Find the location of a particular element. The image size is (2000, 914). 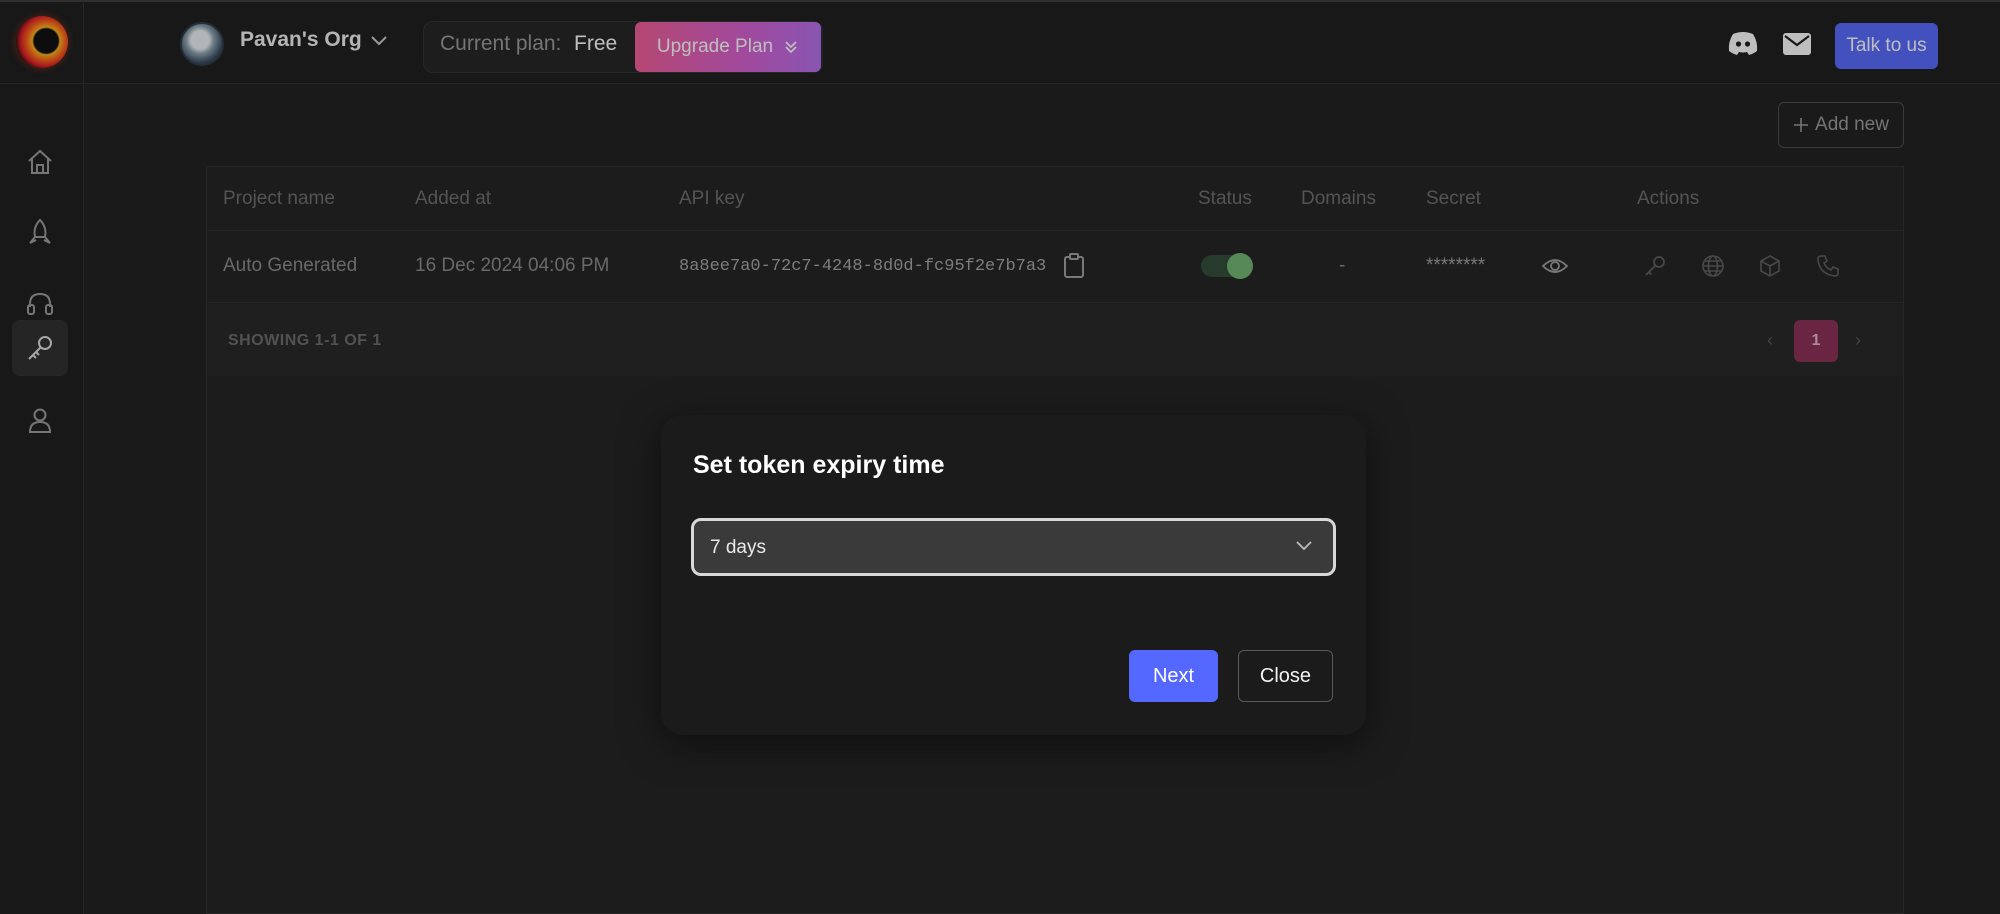

expiry-select-value: 7 days is located at coordinates (738, 547).